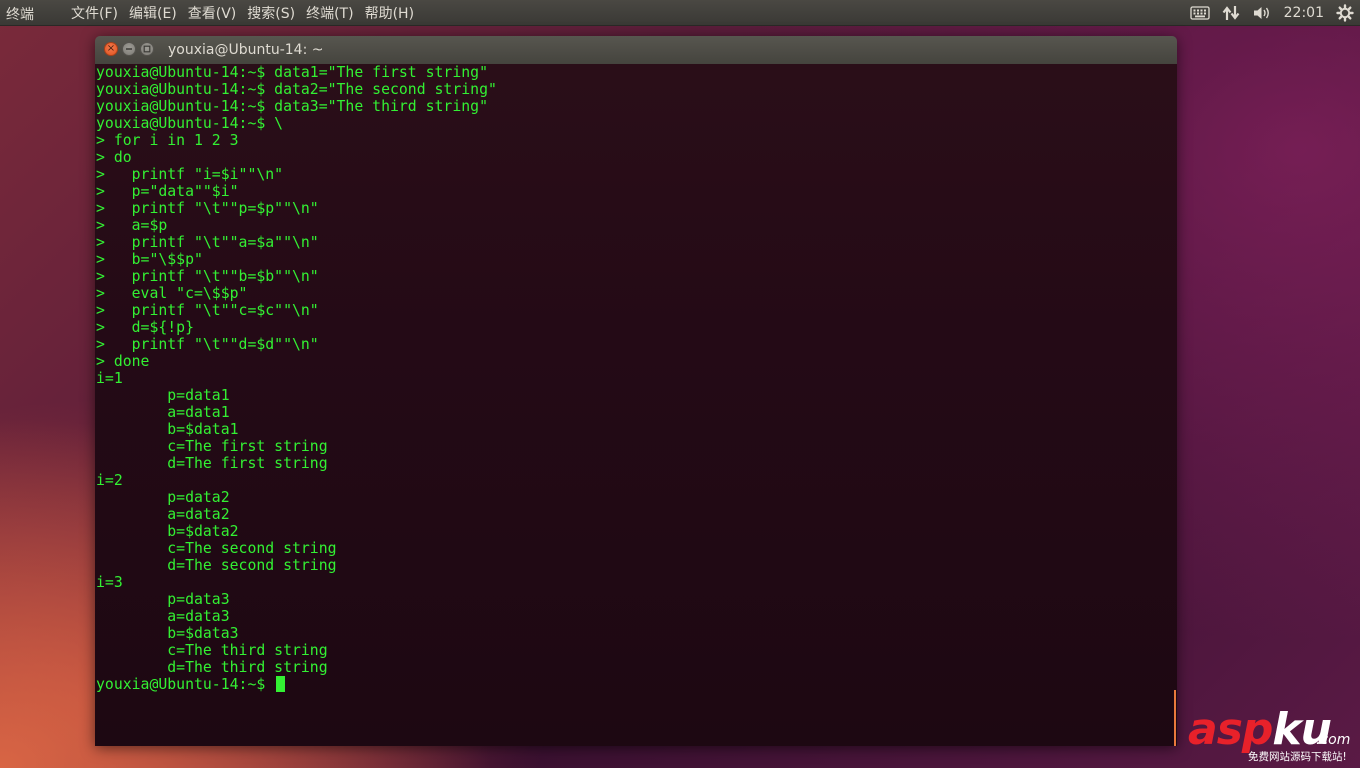 The height and width of the screenshot is (768, 1360). I want to click on menu-view: 查看(V), so click(212, 13).